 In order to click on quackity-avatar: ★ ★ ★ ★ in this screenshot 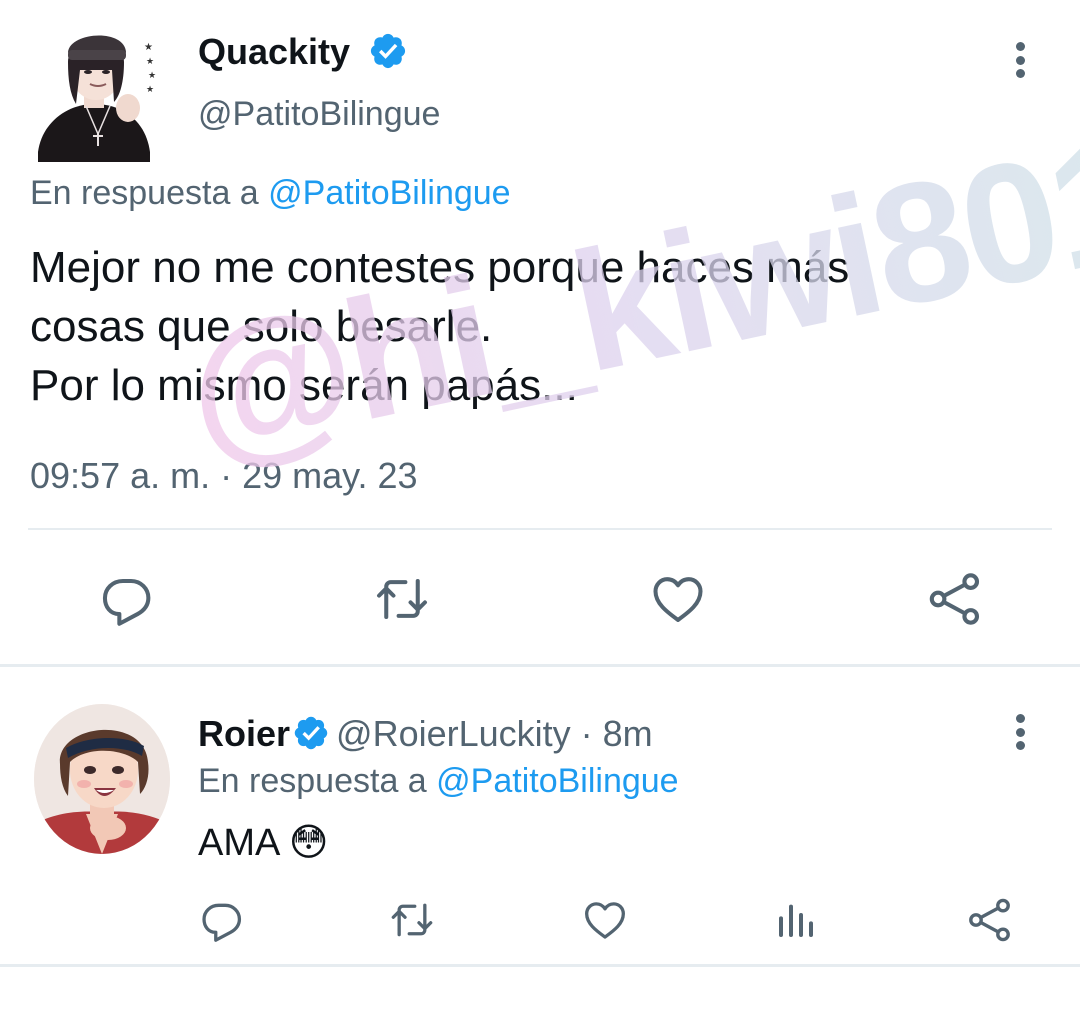, I will do `click(94, 92)`.